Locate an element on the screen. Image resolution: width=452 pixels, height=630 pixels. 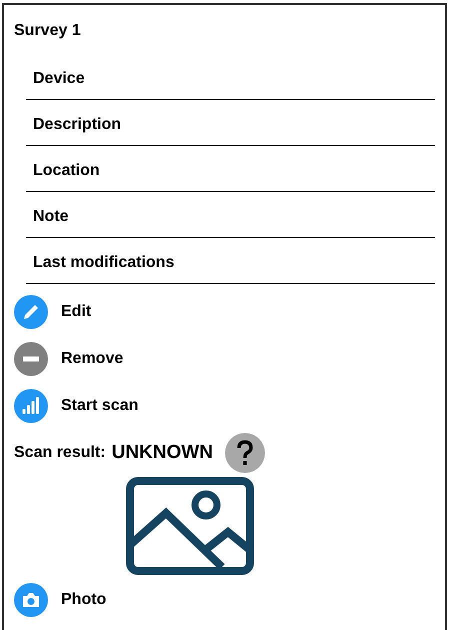
scan-result-label: Scan result: is located at coordinates (60, 453).